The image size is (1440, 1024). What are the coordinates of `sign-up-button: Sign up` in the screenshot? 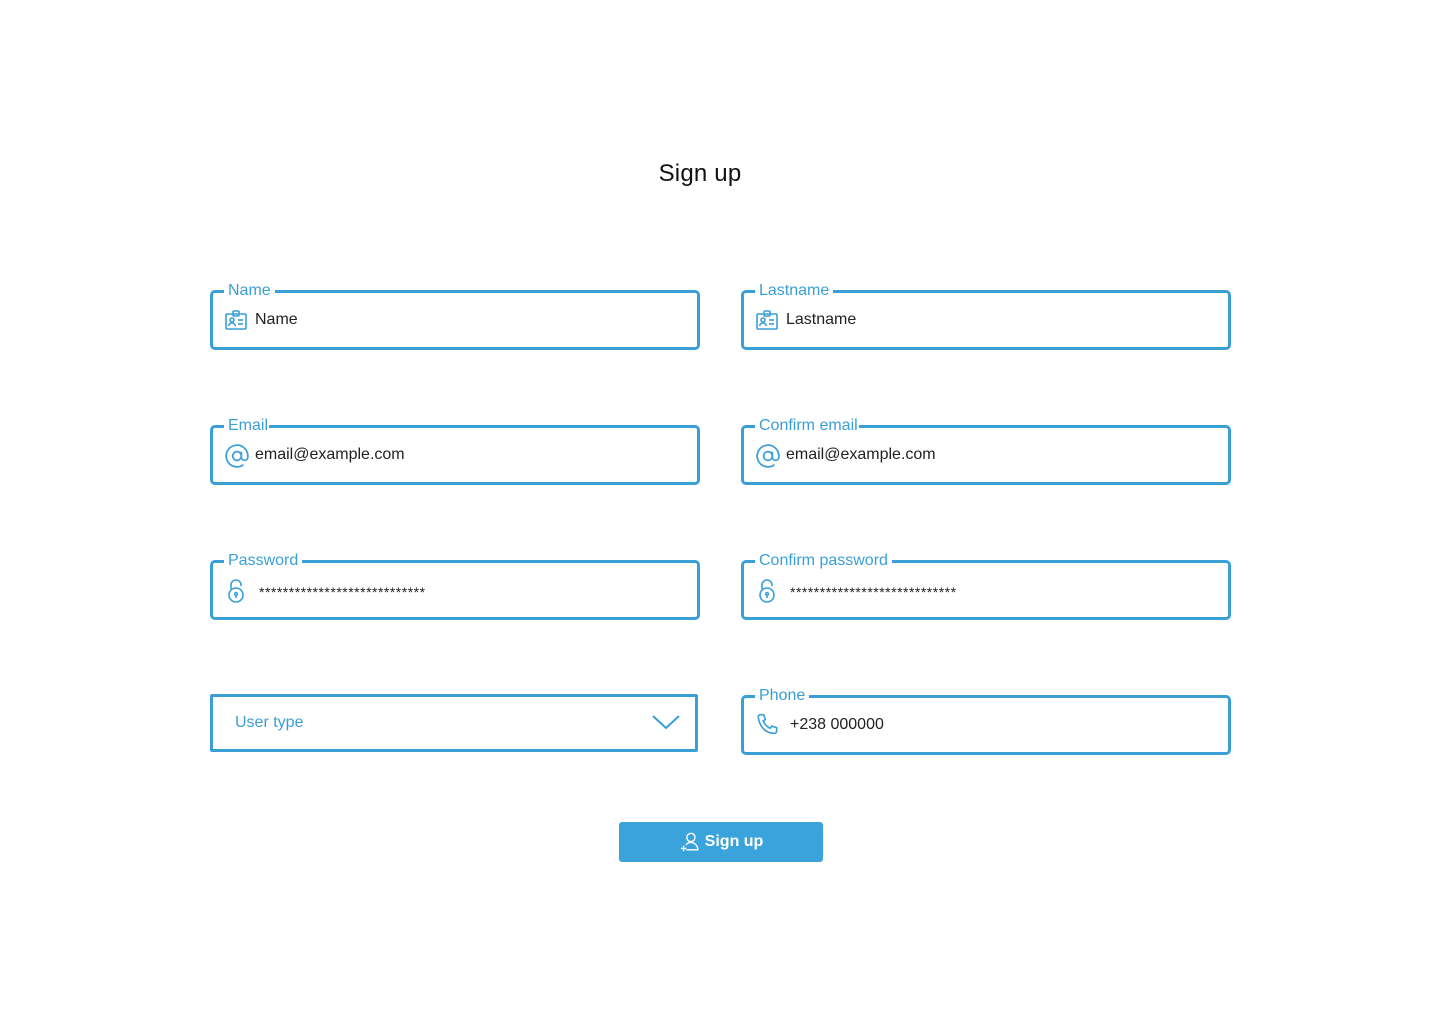 It's located at (721, 842).